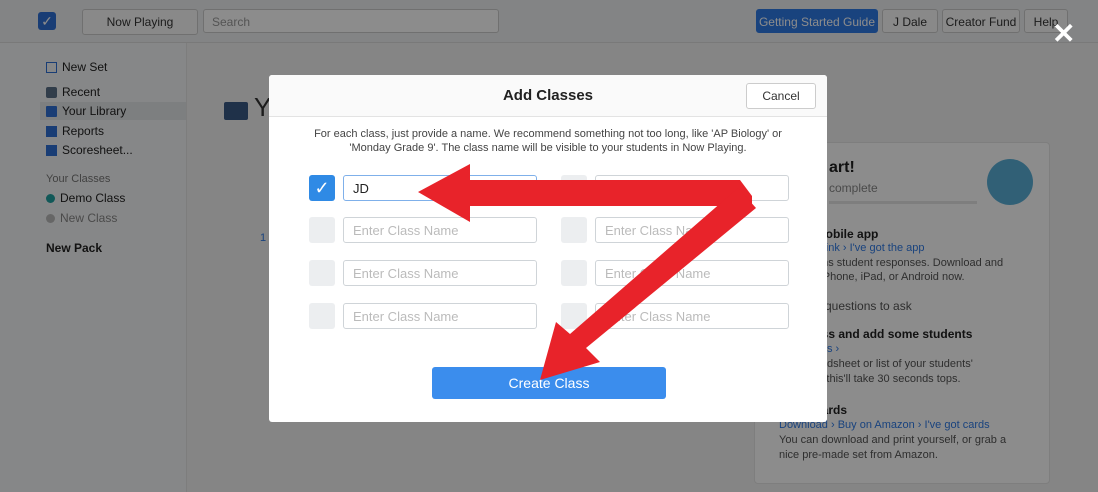 The width and height of the screenshot is (1098, 492). Describe the element at coordinates (440, 316) in the screenshot. I see `class-name-input-7: Enter Class Name` at that location.